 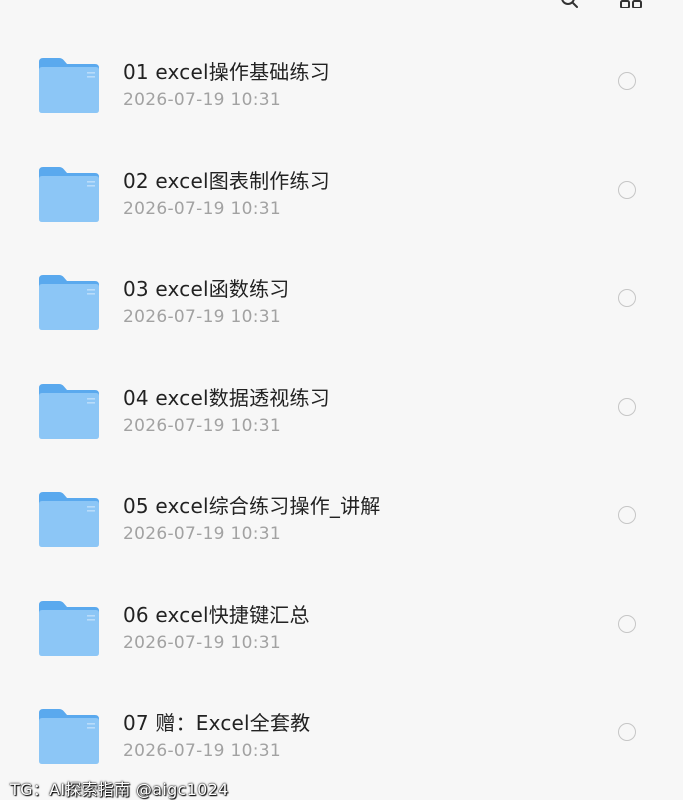 What do you see at coordinates (341, 84) in the screenshot?
I see `file-list-item: 01 excel操作基础练习 2026-07-19 10:31` at bounding box center [341, 84].